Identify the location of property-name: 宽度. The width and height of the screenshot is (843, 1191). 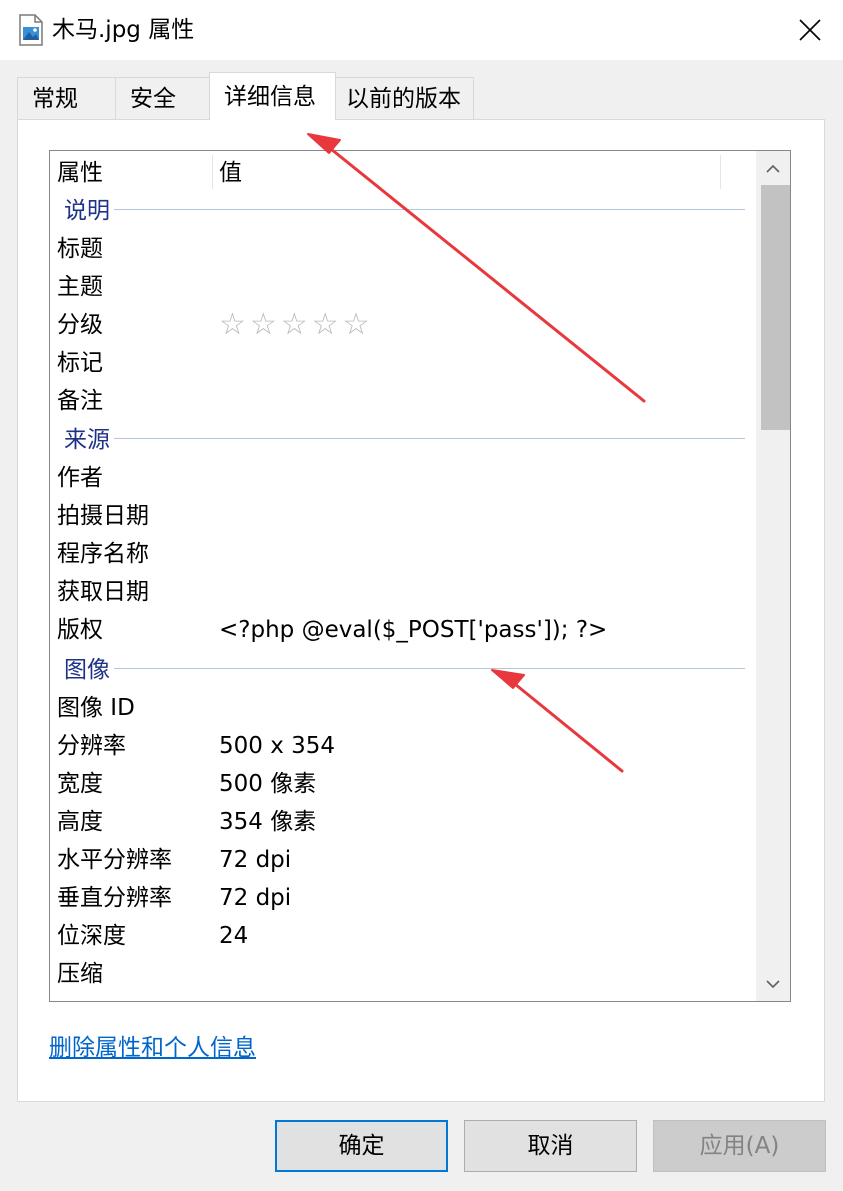
(80, 784).